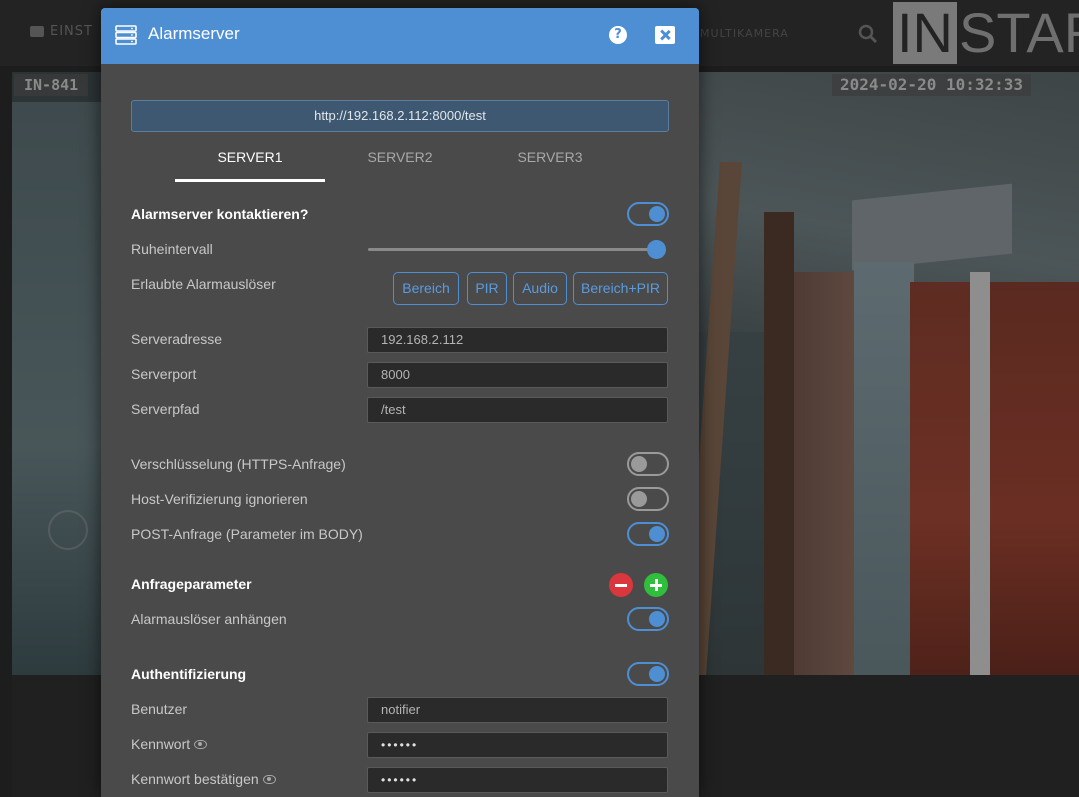 The image size is (1079, 797). I want to click on server-address-label: Serveradresse, so click(177, 339).